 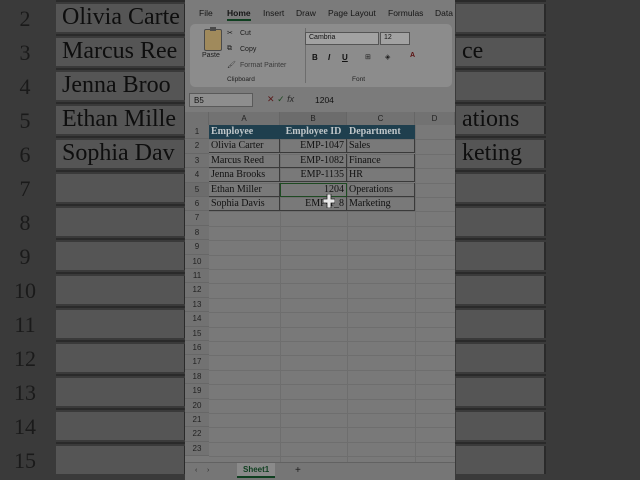 What do you see at coordinates (412, 55) in the screenshot?
I see `font-color-icon: A` at bounding box center [412, 55].